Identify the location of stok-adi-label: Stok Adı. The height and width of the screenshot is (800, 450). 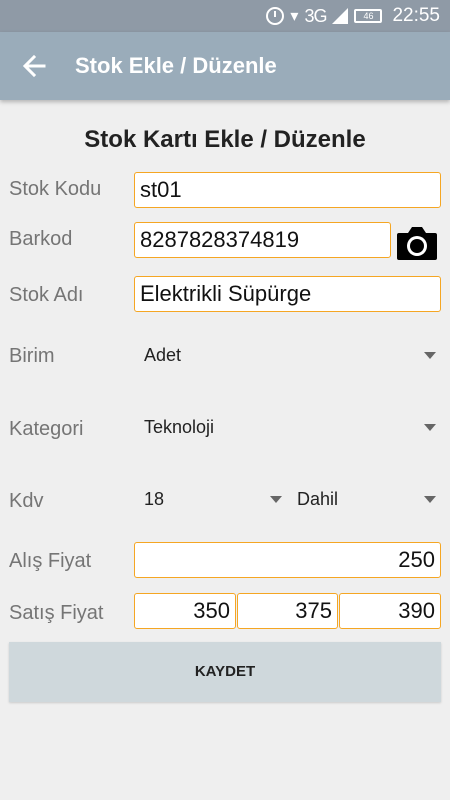
(46, 295).